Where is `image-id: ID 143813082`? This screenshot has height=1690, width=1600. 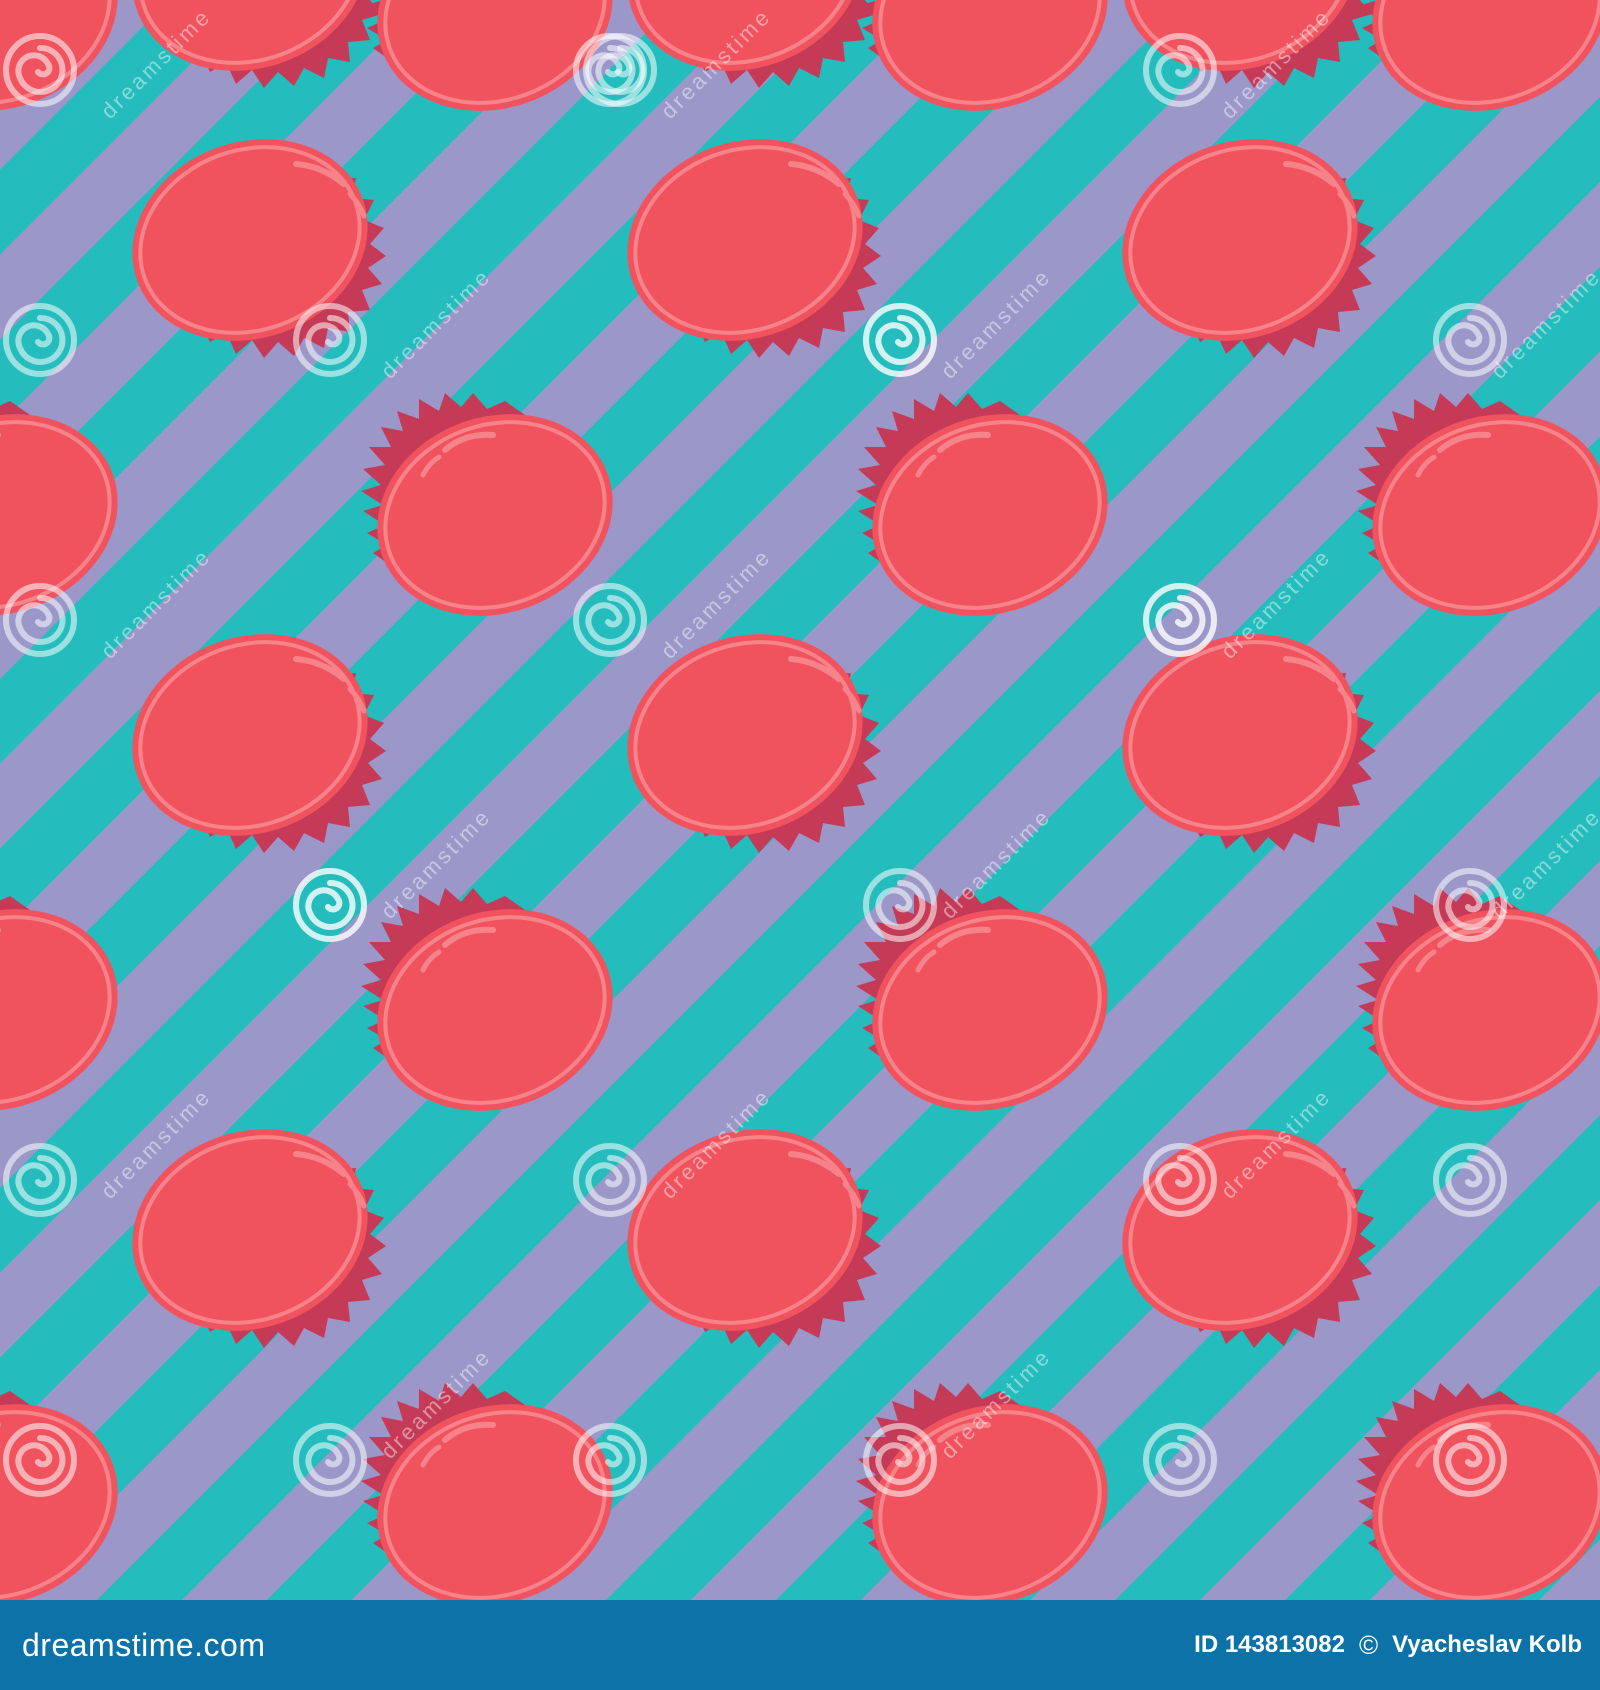
image-id: ID 143813082 is located at coordinates (1269, 1644).